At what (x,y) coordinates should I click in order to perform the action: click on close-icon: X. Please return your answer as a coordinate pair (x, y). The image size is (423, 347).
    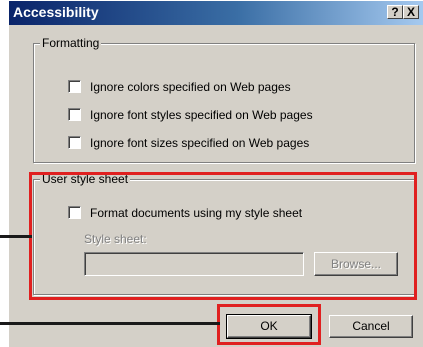
    Looking at the image, I should click on (410, 12).